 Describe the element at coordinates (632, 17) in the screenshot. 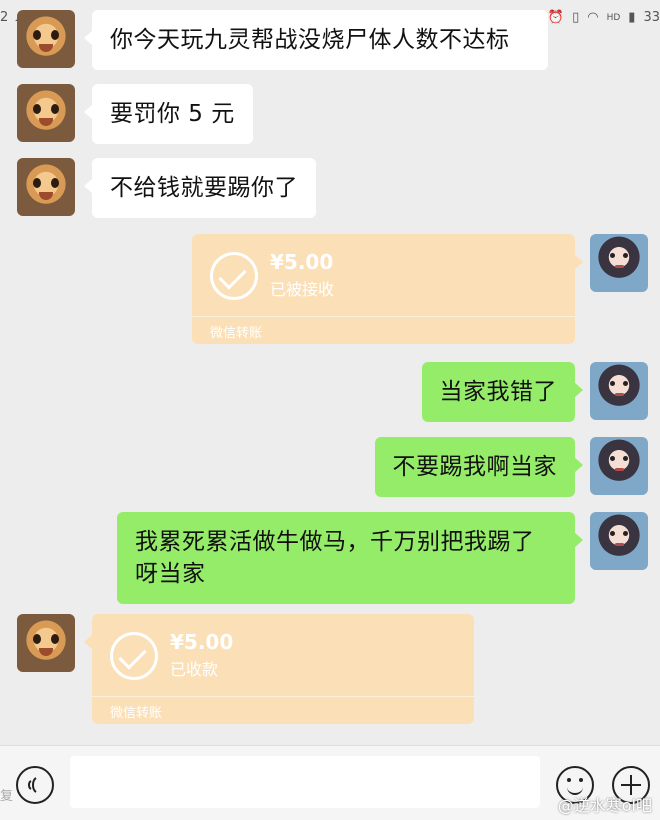

I see `signal-icon: ▮` at that location.